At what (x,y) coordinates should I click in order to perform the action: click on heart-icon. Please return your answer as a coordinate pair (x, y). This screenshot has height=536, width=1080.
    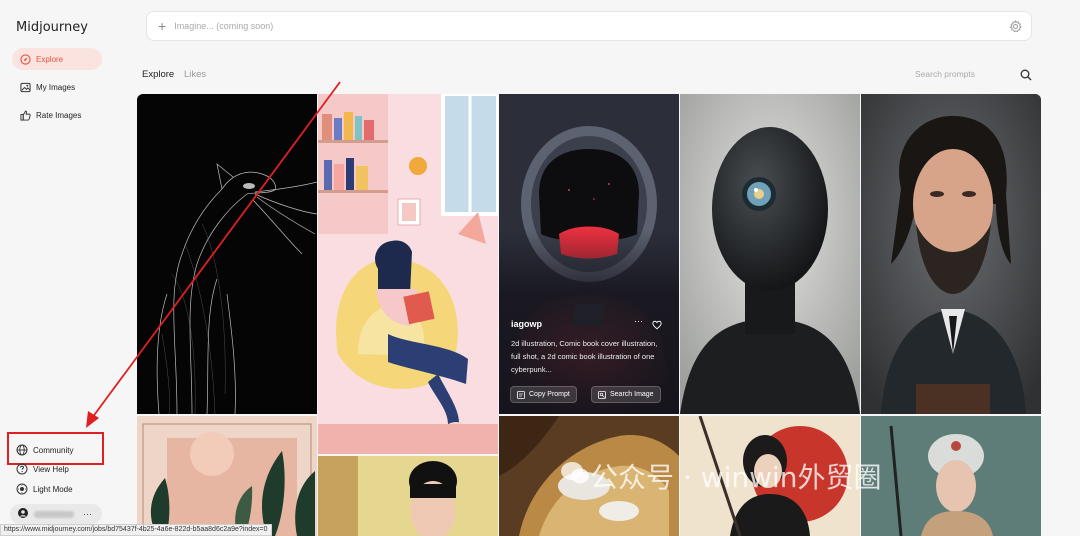
    Looking at the image, I should click on (657, 326).